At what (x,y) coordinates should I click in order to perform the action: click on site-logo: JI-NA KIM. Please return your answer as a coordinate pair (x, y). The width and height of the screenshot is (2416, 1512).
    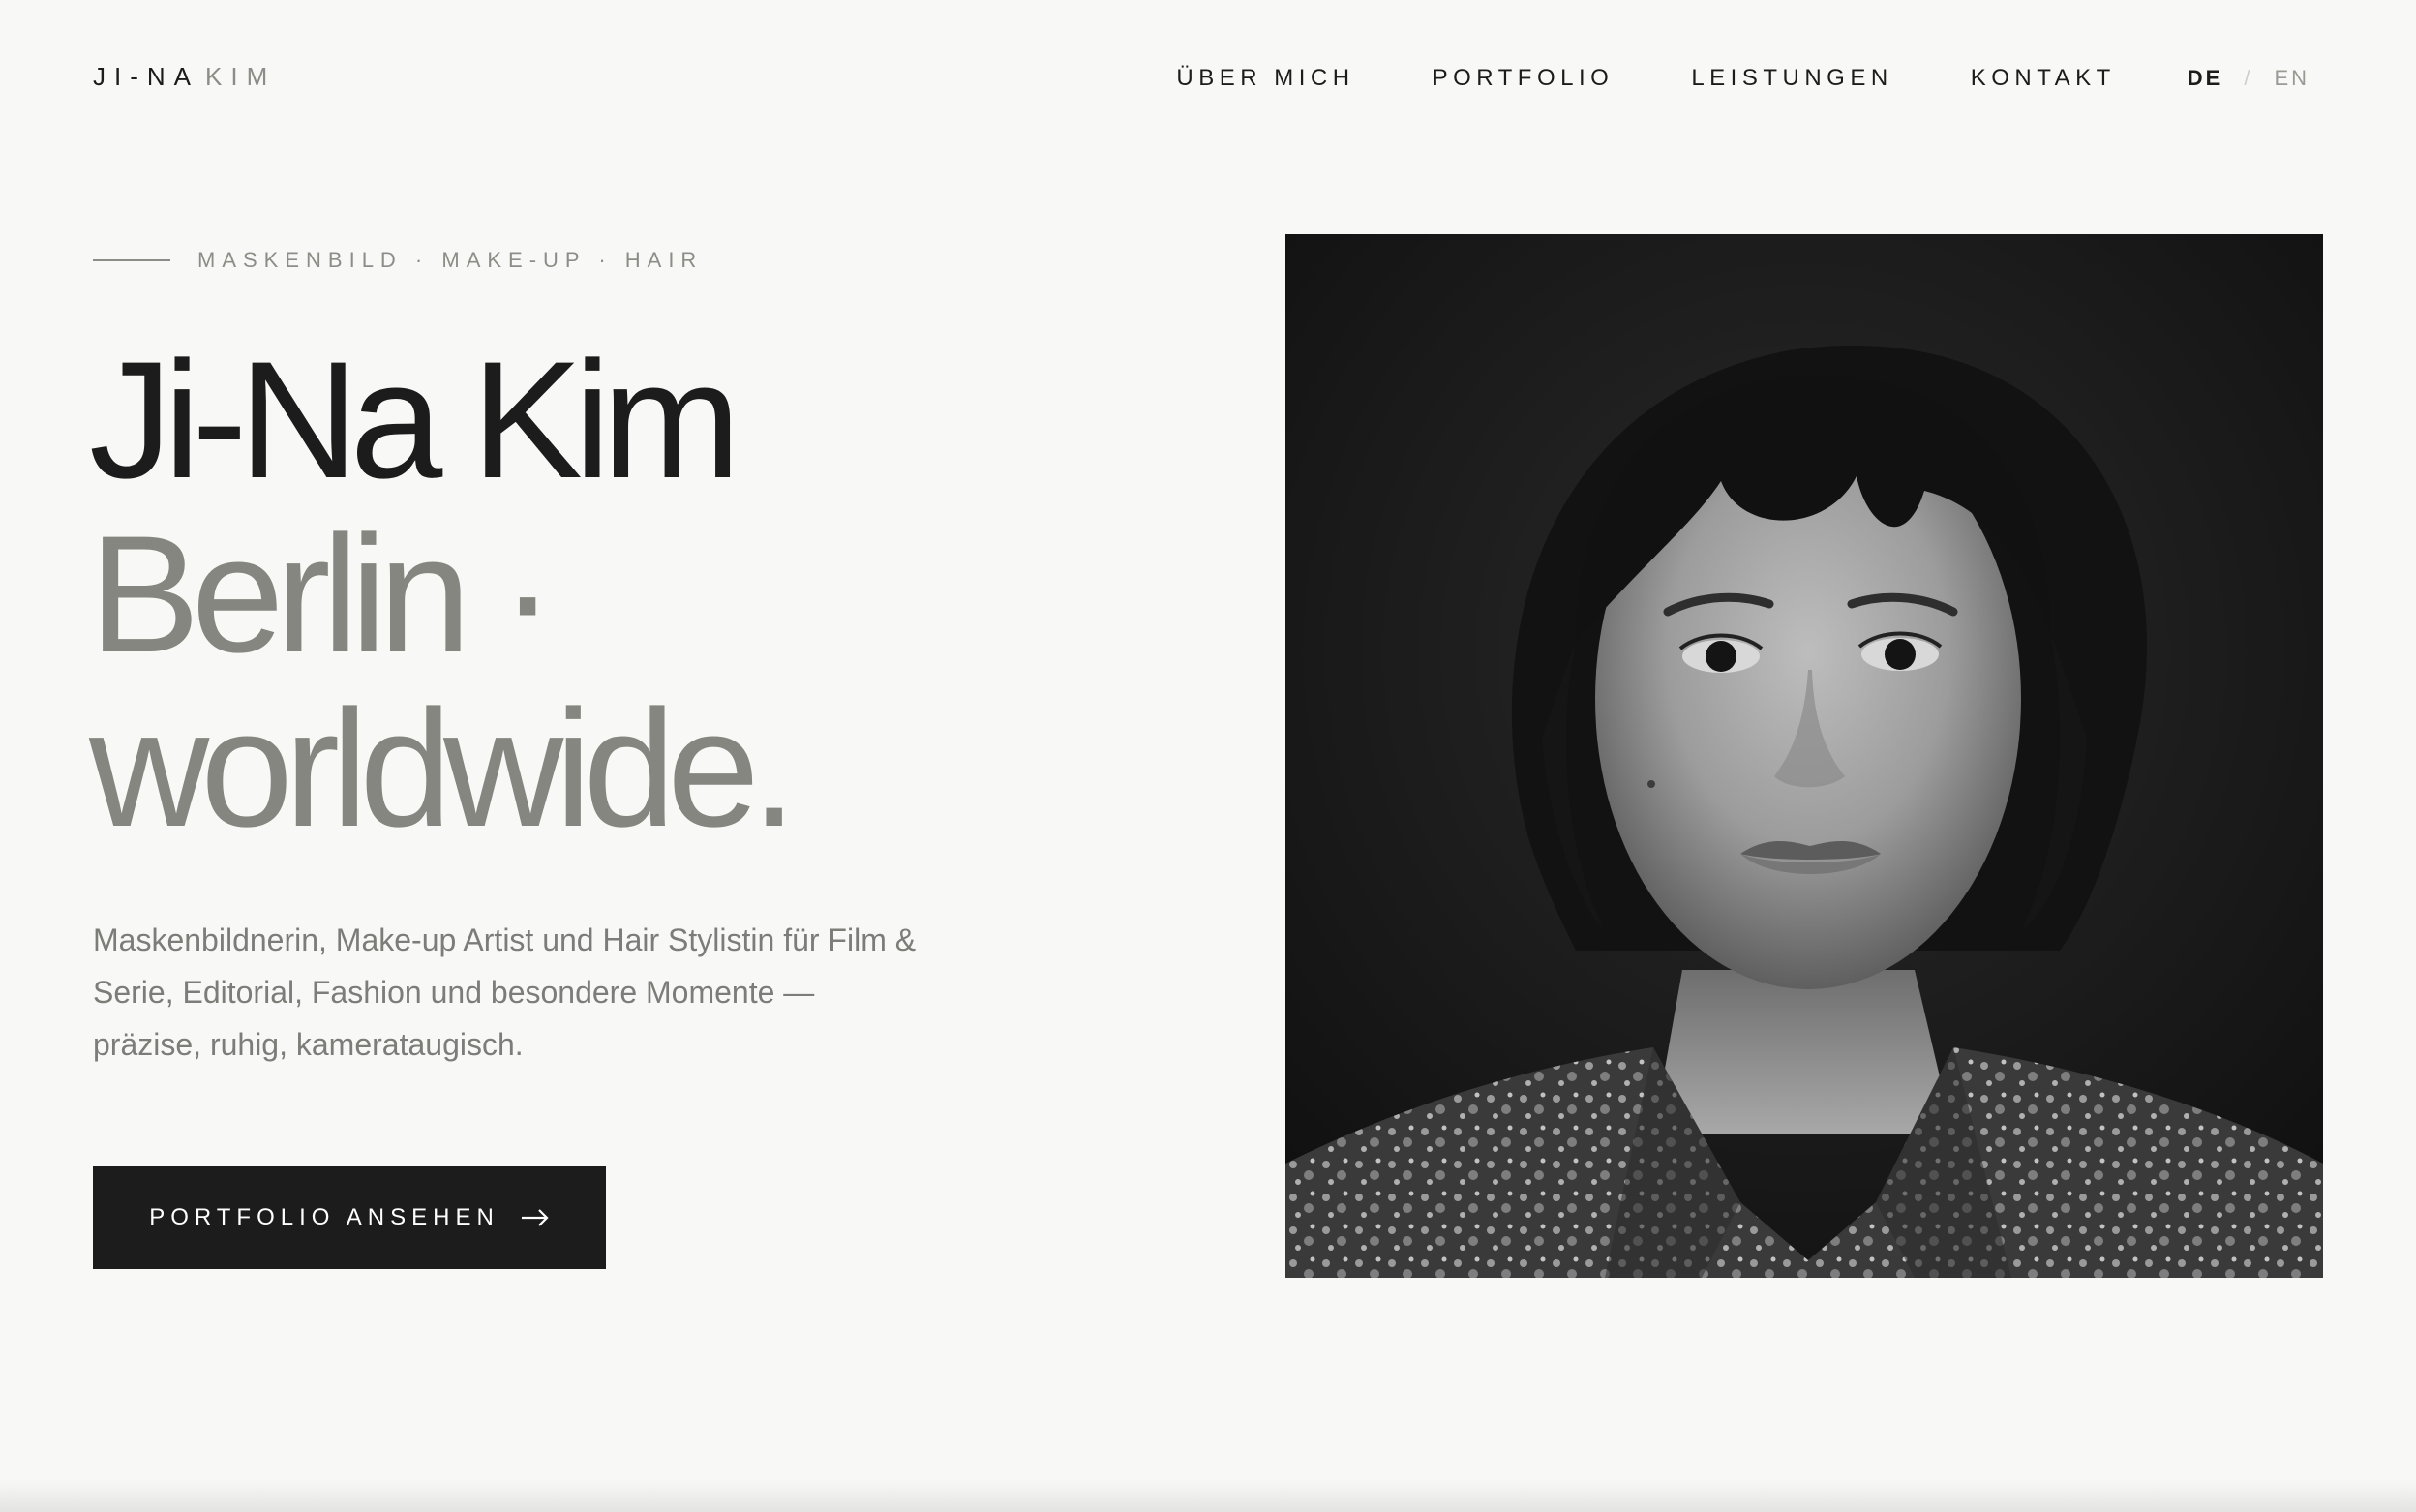
    Looking at the image, I should click on (184, 76).